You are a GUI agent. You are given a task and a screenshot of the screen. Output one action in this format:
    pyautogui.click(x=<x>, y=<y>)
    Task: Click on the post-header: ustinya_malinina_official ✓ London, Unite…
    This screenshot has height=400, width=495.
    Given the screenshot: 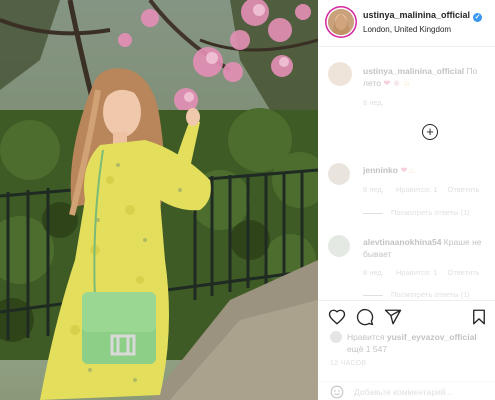 What is the action you would take?
    pyautogui.click(x=406, y=23)
    